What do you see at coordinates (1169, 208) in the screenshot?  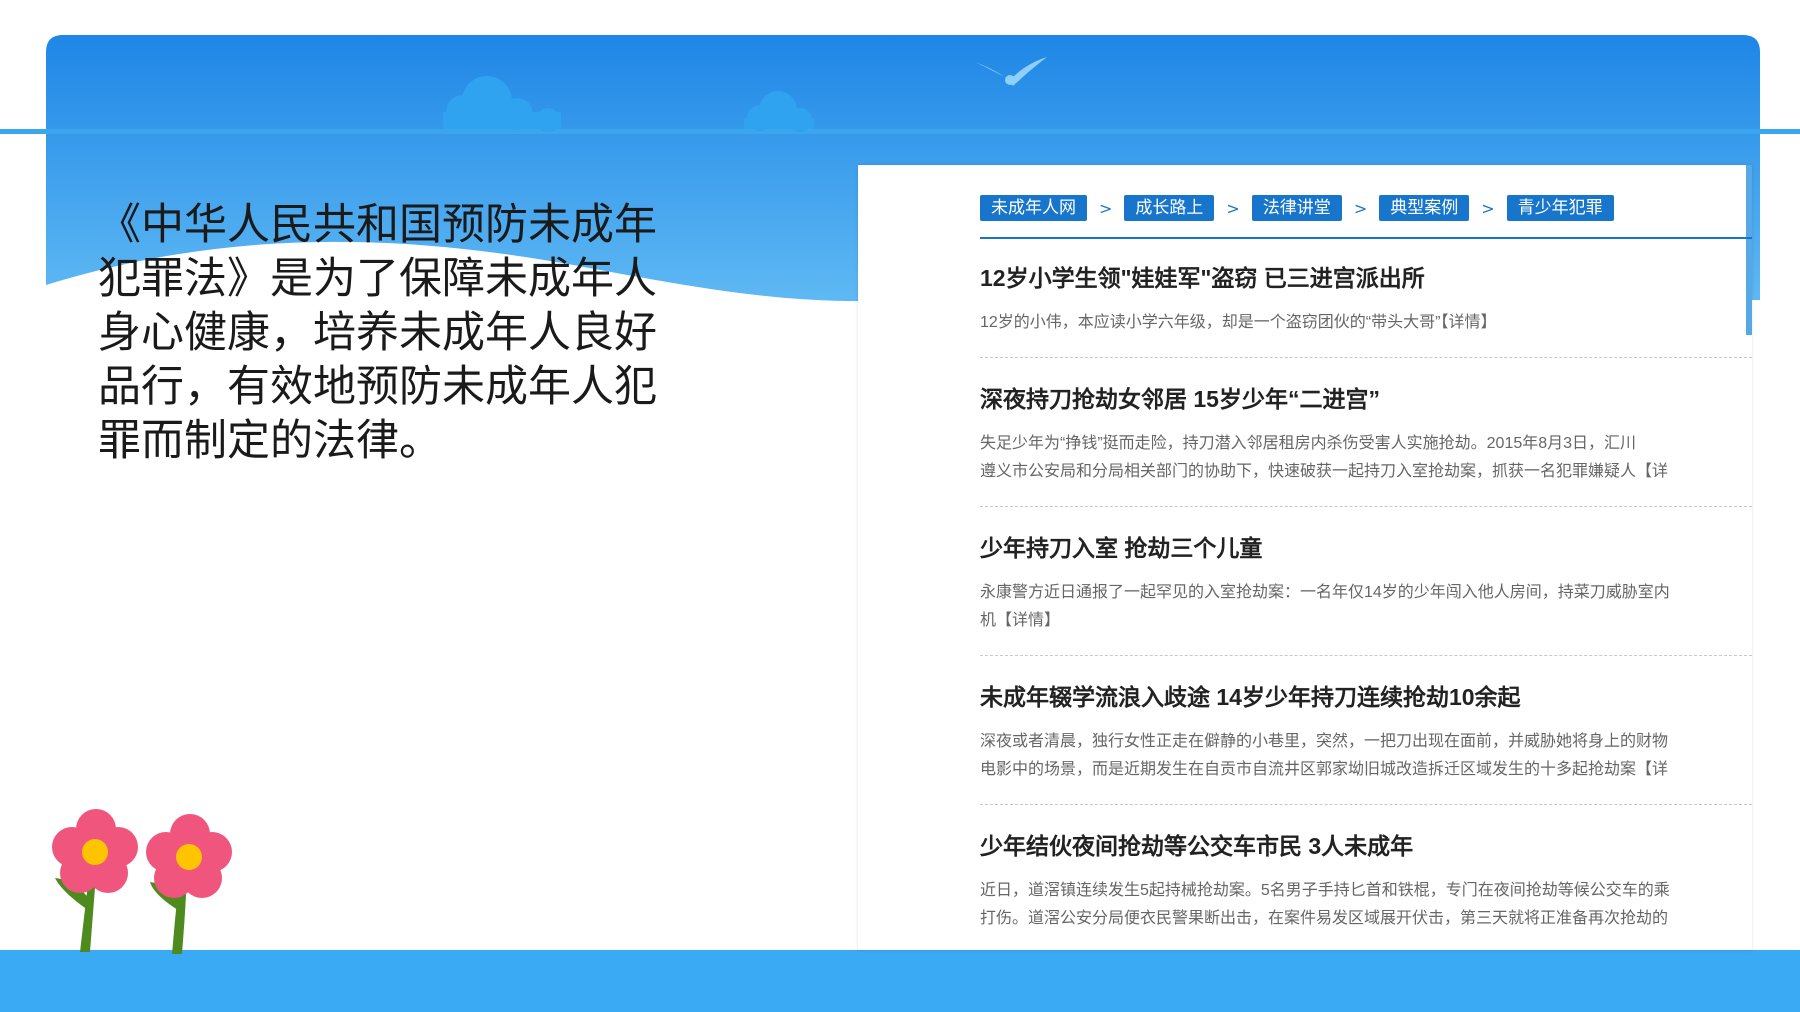 I see `breadcrumb-item: 成长路上` at bounding box center [1169, 208].